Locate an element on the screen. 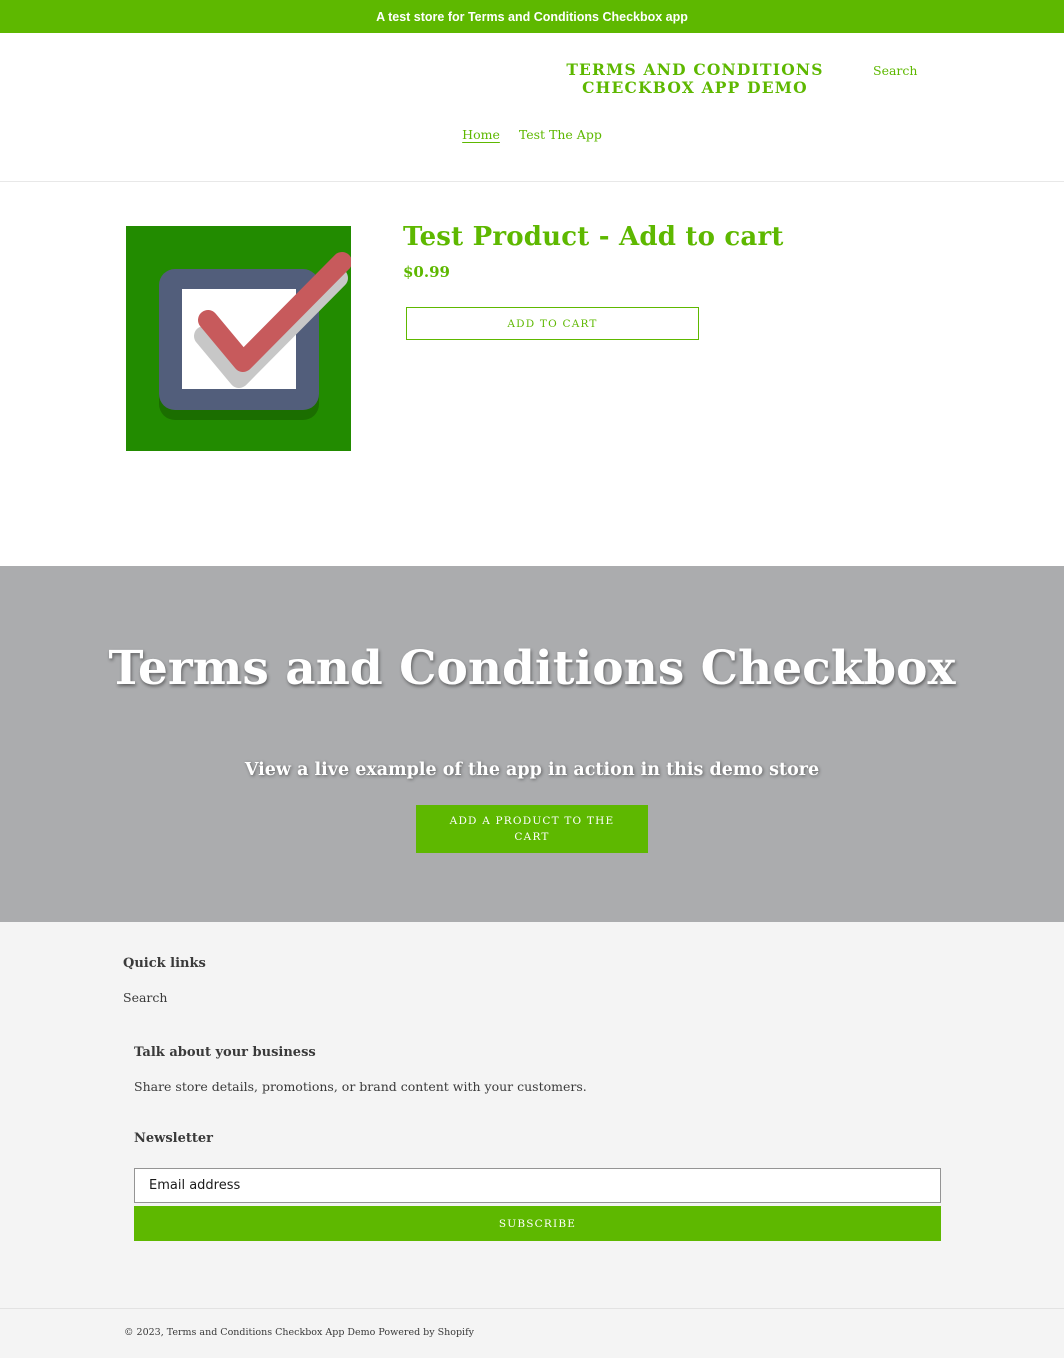 The width and height of the screenshot is (1064, 1358). add-to-cart-button: Add to cart is located at coordinates (552, 323).